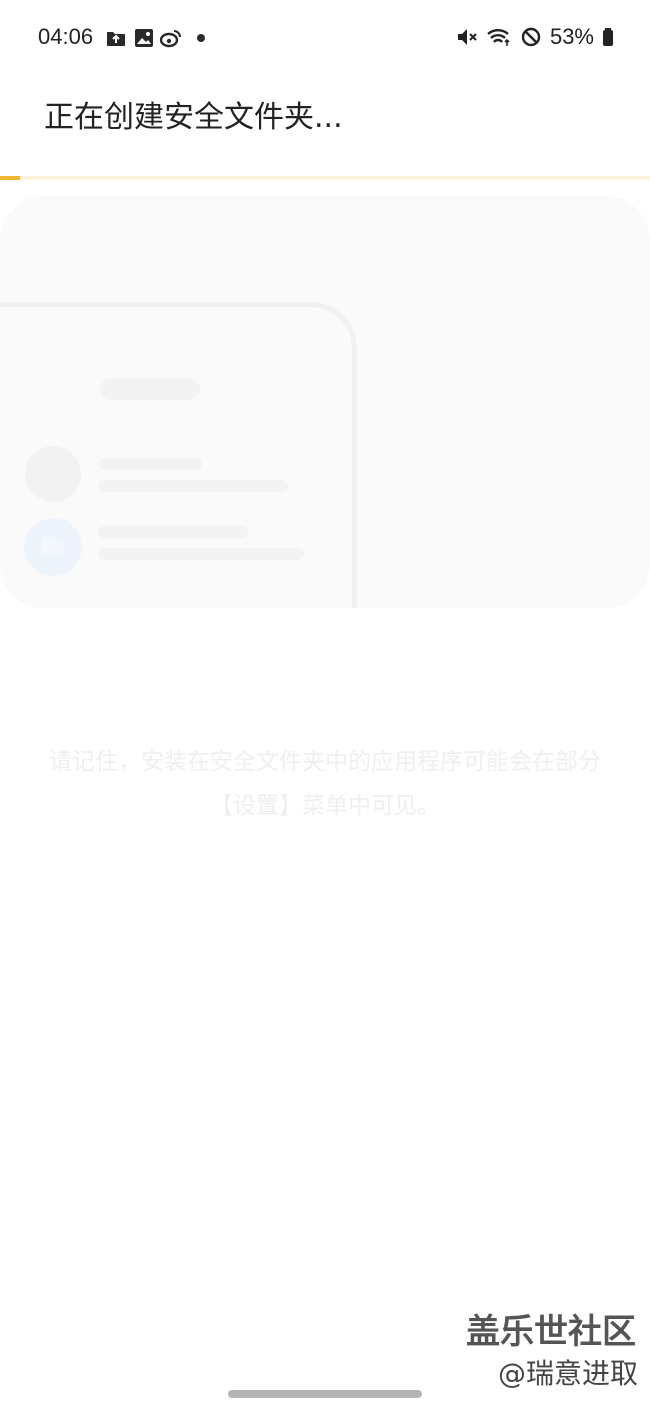 The width and height of the screenshot is (650, 1408). Describe the element at coordinates (116, 39) in the screenshot. I see `folder-upload-icon` at that location.